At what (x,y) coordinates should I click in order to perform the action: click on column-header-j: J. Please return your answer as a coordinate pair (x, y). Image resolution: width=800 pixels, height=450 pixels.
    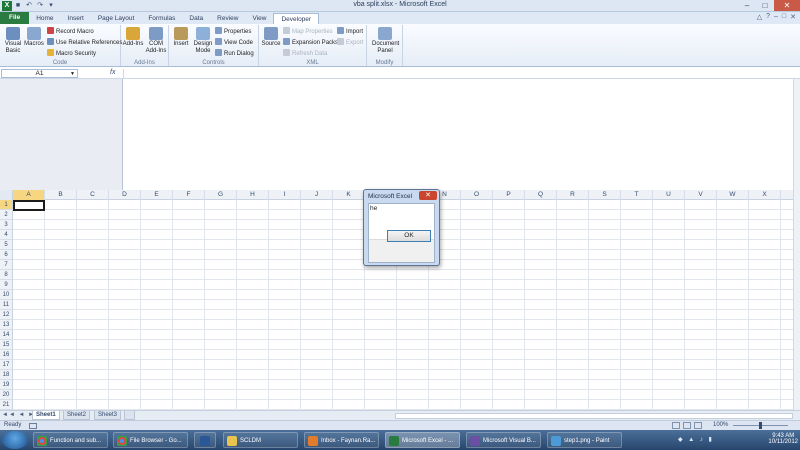
    Looking at the image, I should click on (317, 195).